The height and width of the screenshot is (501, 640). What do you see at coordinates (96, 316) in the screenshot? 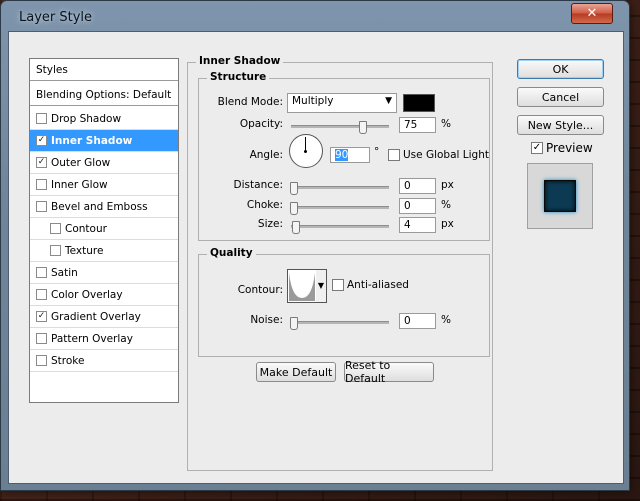
I see `style-item-label: Gradient Overlay` at bounding box center [96, 316].